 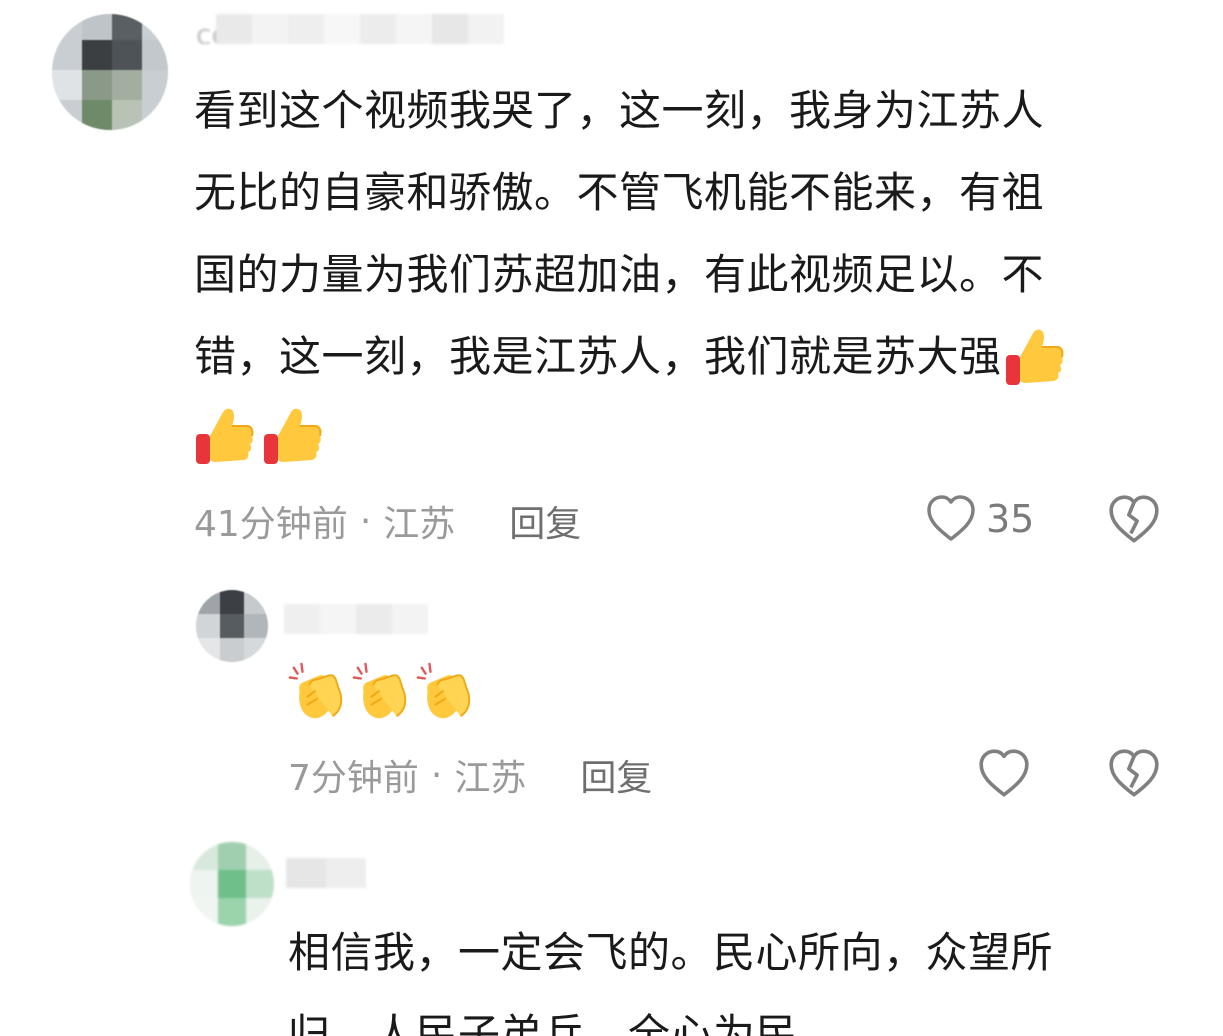 I want to click on comment-line: 无比的自豪和骄傲。不管飞机能不能来，有祖, so click(x=619, y=192).